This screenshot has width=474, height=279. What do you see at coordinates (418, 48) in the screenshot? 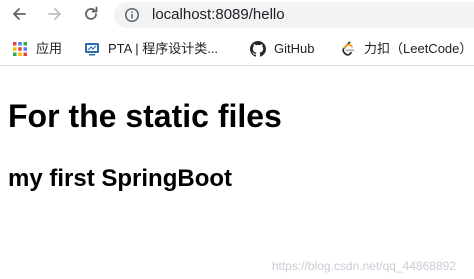
I see `bookmark-label: 力扣（LeetCode）` at bounding box center [418, 48].